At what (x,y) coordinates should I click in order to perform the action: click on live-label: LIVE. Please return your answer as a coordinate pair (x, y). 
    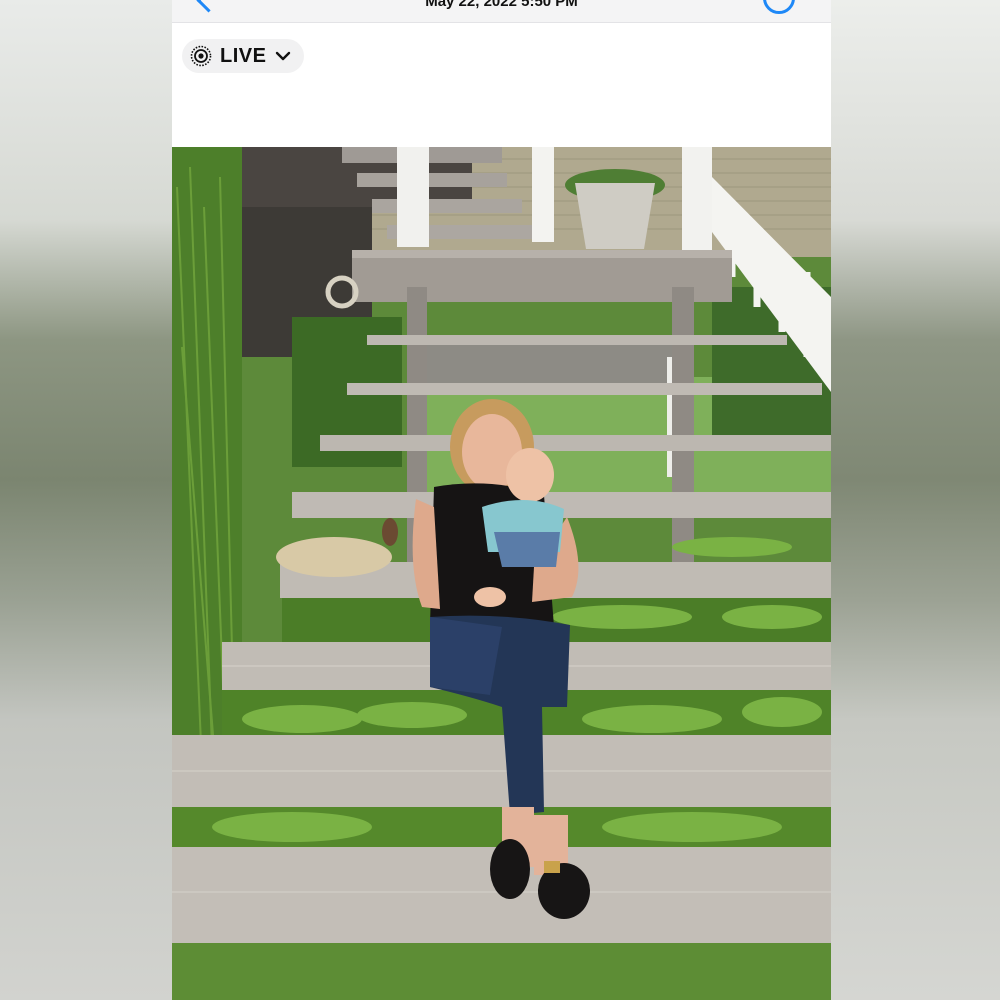
    Looking at the image, I should click on (243, 55).